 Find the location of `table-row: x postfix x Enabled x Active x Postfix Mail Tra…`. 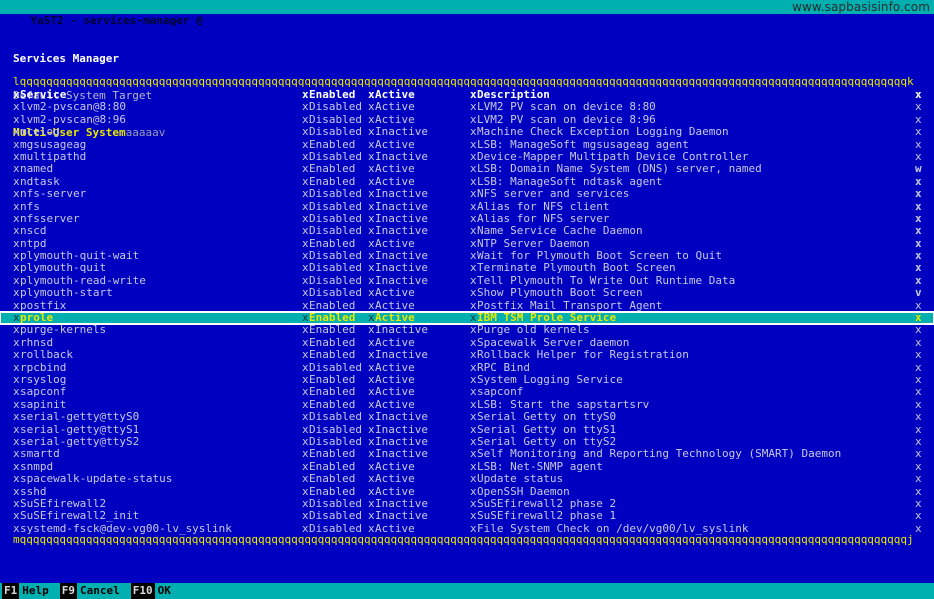

table-row: x postfix x Enabled x Active x Postfix Mail Tra… is located at coordinates (467, 306).